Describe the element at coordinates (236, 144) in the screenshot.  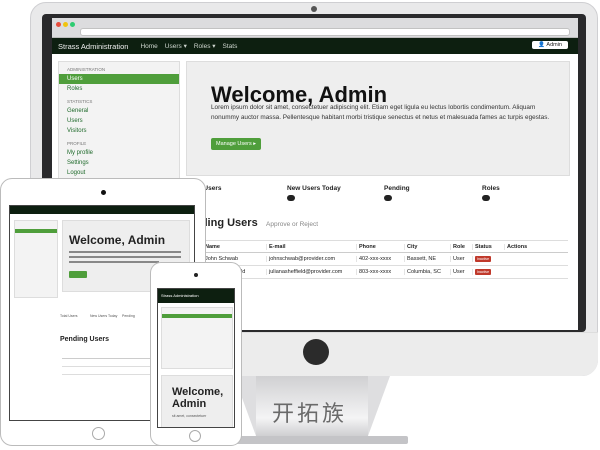
I see `manage-users-button: Manage Users ▸` at that location.